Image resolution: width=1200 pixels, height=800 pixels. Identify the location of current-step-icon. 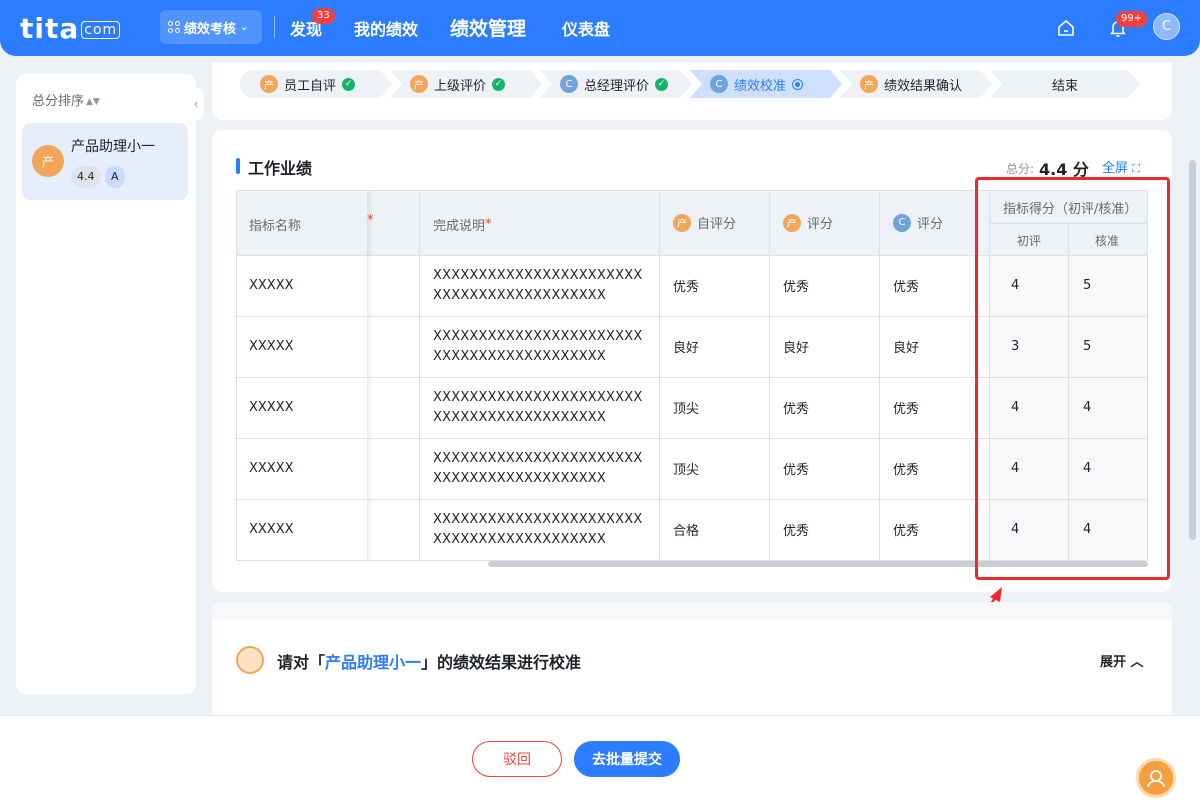
(797, 84).